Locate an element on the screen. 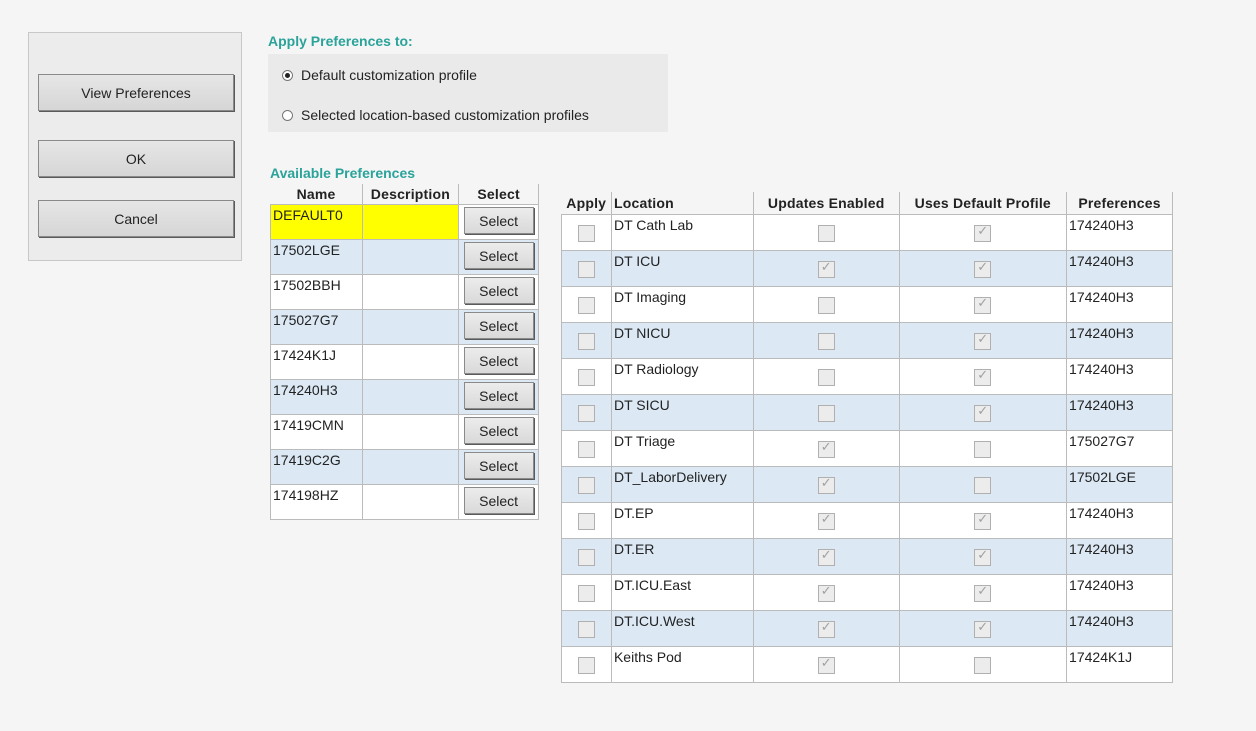 Image resolution: width=1256 pixels, height=731 pixels. location-row: DT.ICU.West 174240H3 is located at coordinates (867, 628).